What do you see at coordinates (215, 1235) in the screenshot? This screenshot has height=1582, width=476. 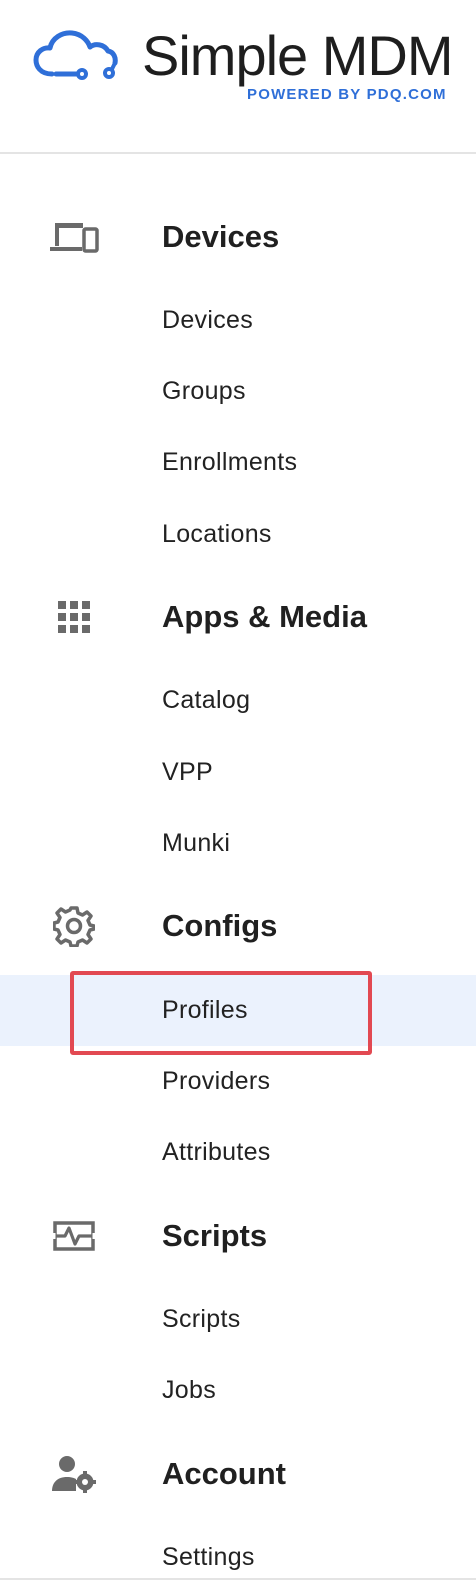 I see `section-title-scripts: Scripts` at bounding box center [215, 1235].